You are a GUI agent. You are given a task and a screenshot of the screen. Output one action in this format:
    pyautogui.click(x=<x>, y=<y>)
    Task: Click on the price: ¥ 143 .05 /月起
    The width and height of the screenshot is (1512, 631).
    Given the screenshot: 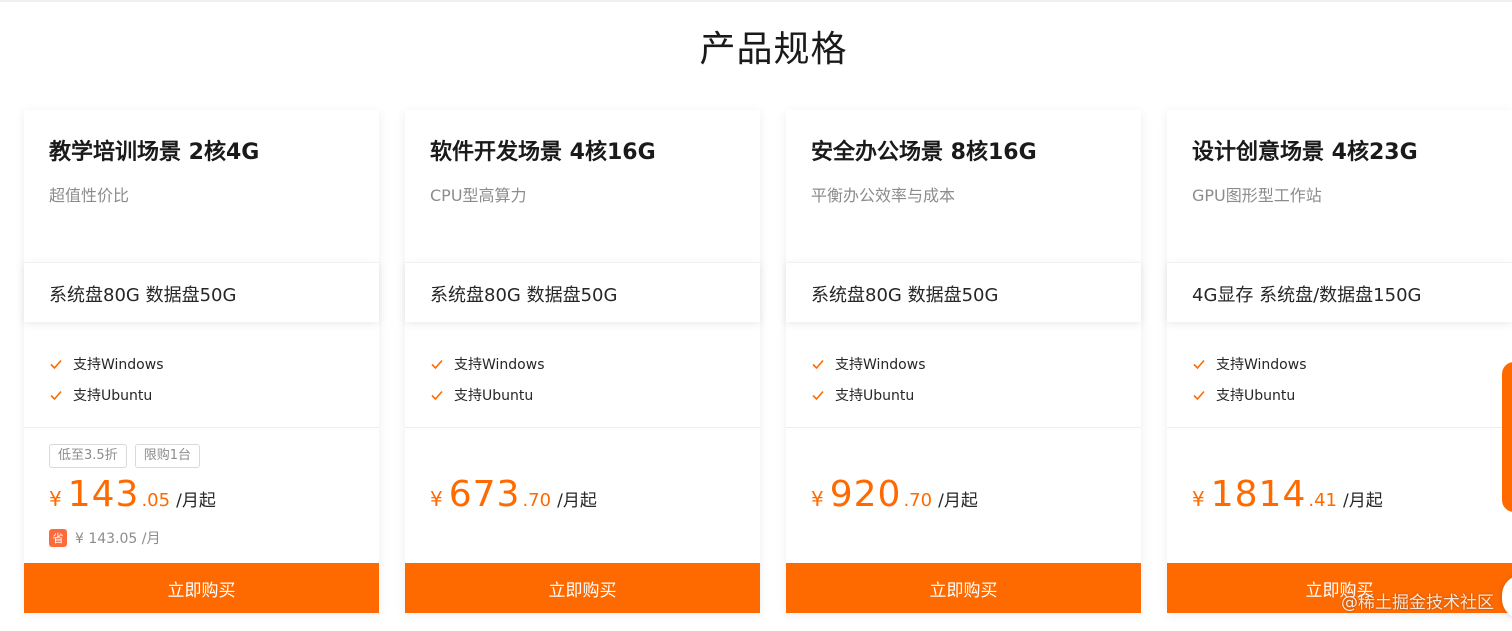 What is the action you would take?
    pyautogui.click(x=132, y=494)
    